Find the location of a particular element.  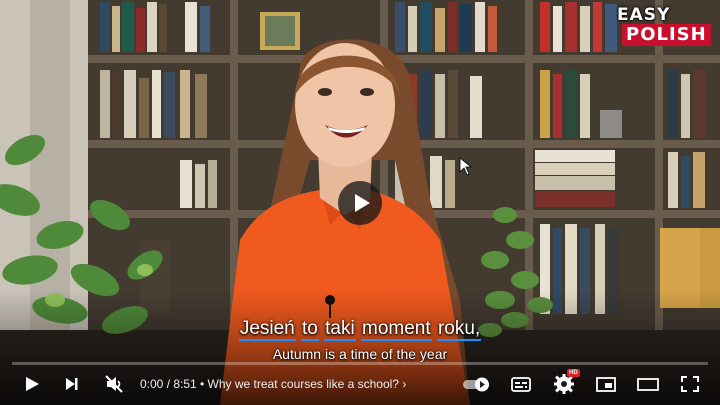

caption-word: to is located at coordinates (310, 329).